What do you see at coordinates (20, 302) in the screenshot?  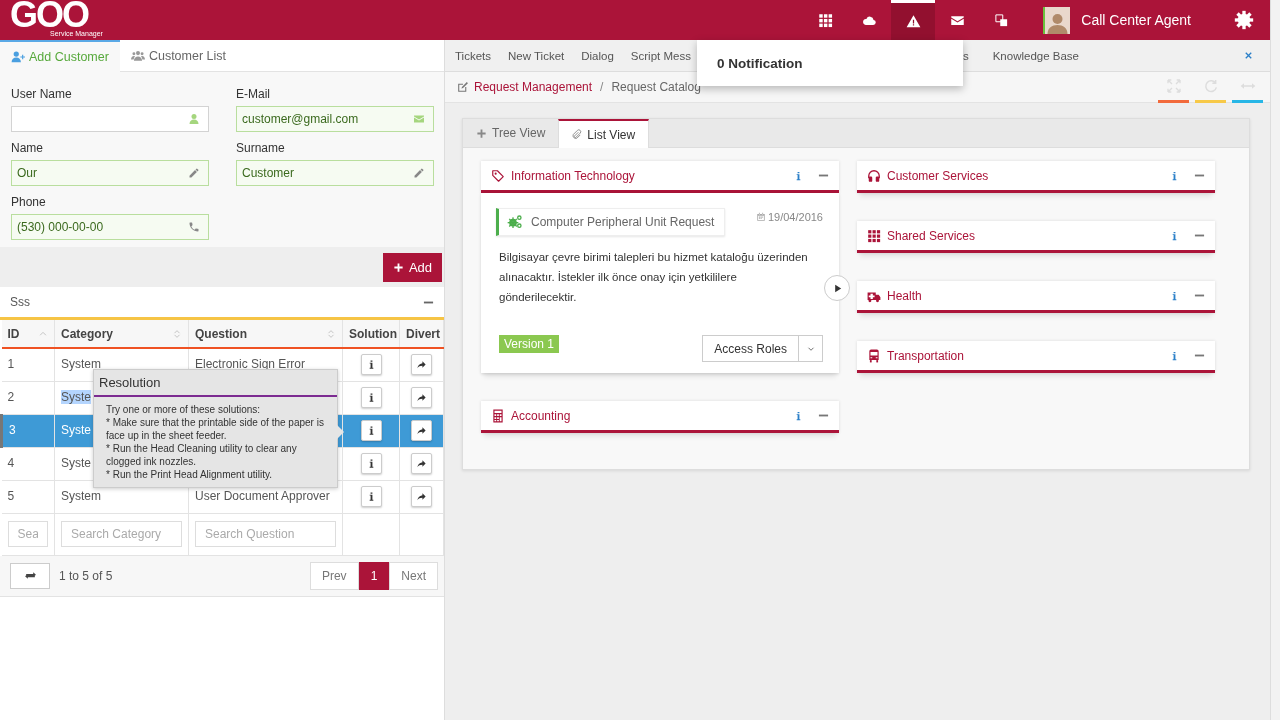 I see `panel-title: Sss` at bounding box center [20, 302].